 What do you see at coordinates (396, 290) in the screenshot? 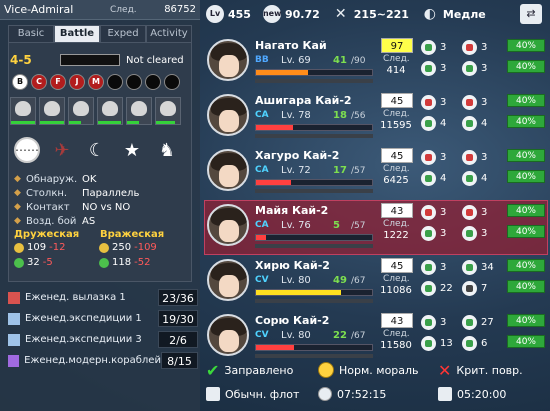
I see `next-exp: 11086` at bounding box center [396, 290].